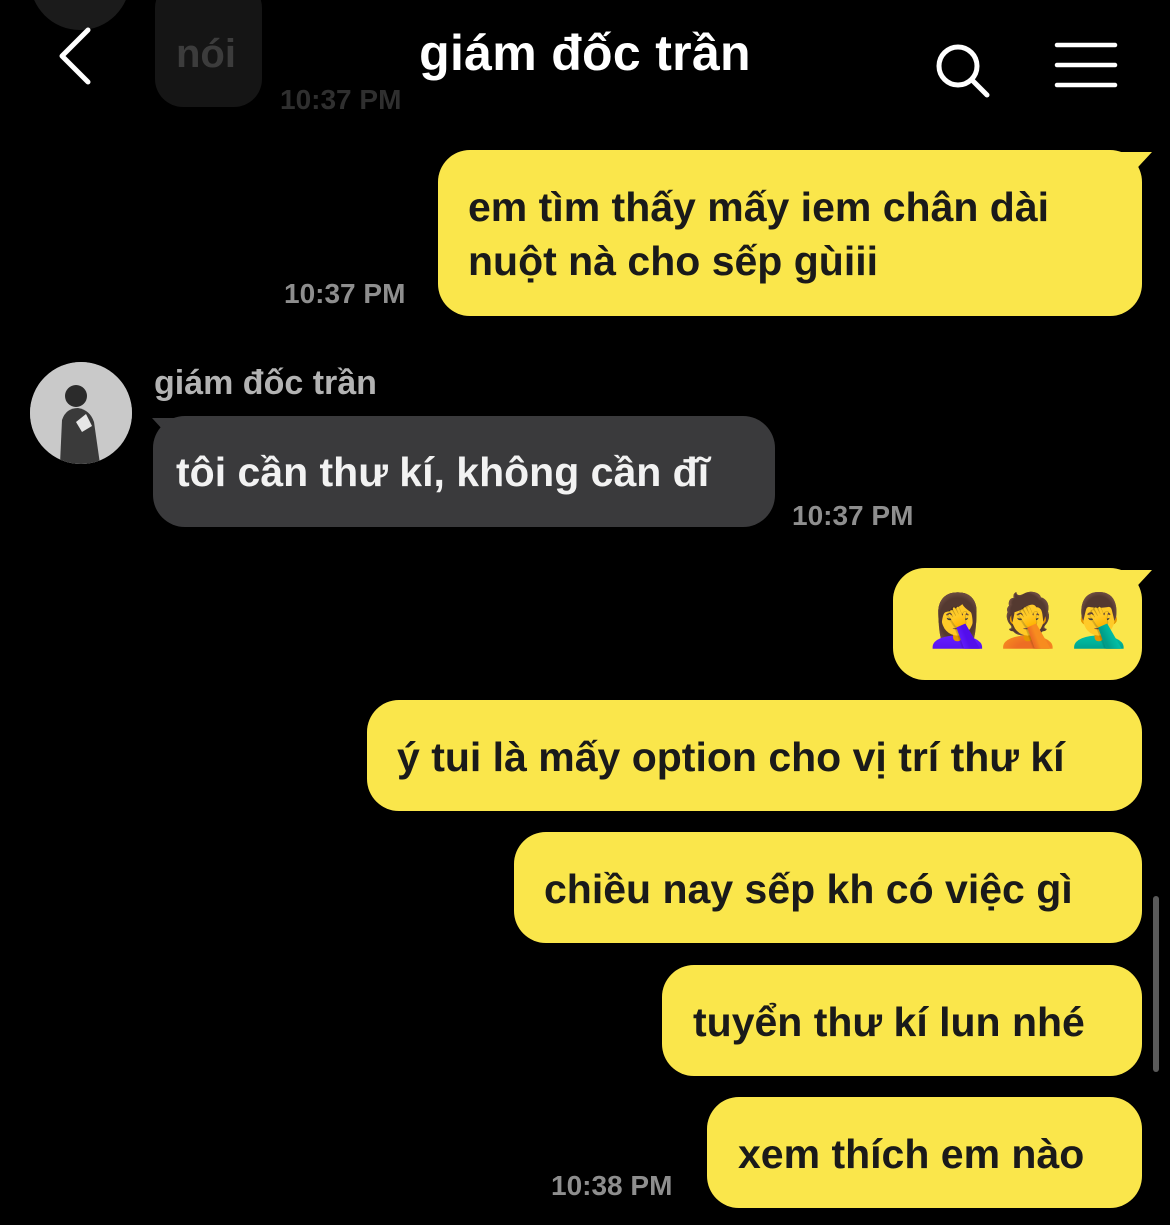  I want to click on message-text: tôi cần thư kí, không cần đĩ, so click(443, 472).